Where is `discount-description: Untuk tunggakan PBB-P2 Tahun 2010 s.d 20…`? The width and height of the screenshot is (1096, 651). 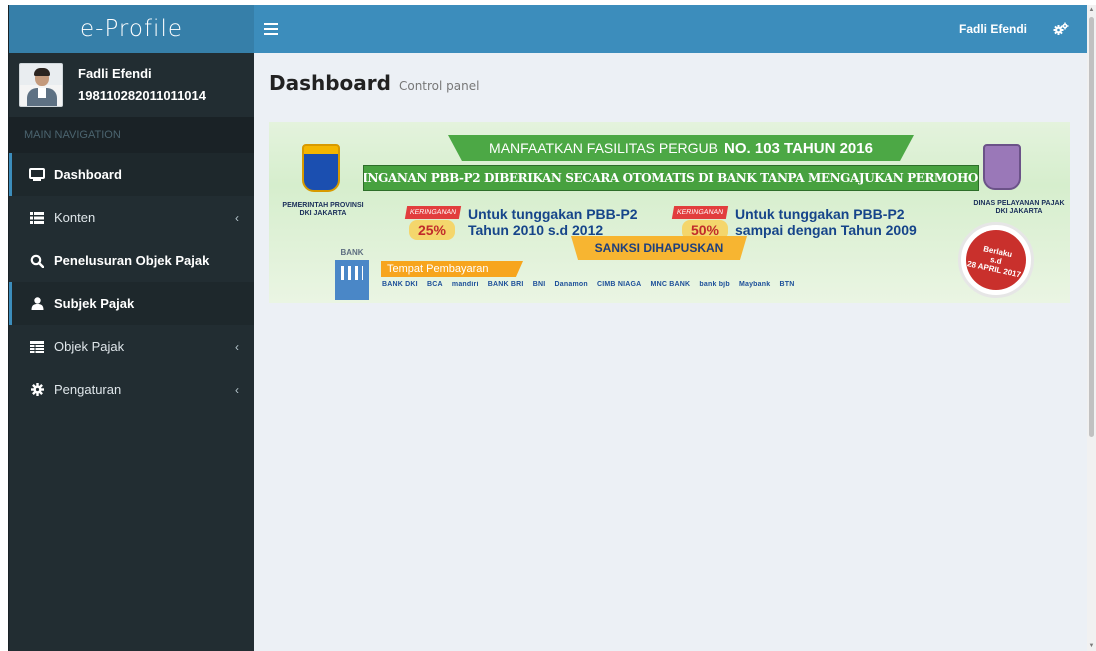 discount-description: Untuk tunggakan PBB-P2 Tahun 2010 s.d 20… is located at coordinates (553, 222).